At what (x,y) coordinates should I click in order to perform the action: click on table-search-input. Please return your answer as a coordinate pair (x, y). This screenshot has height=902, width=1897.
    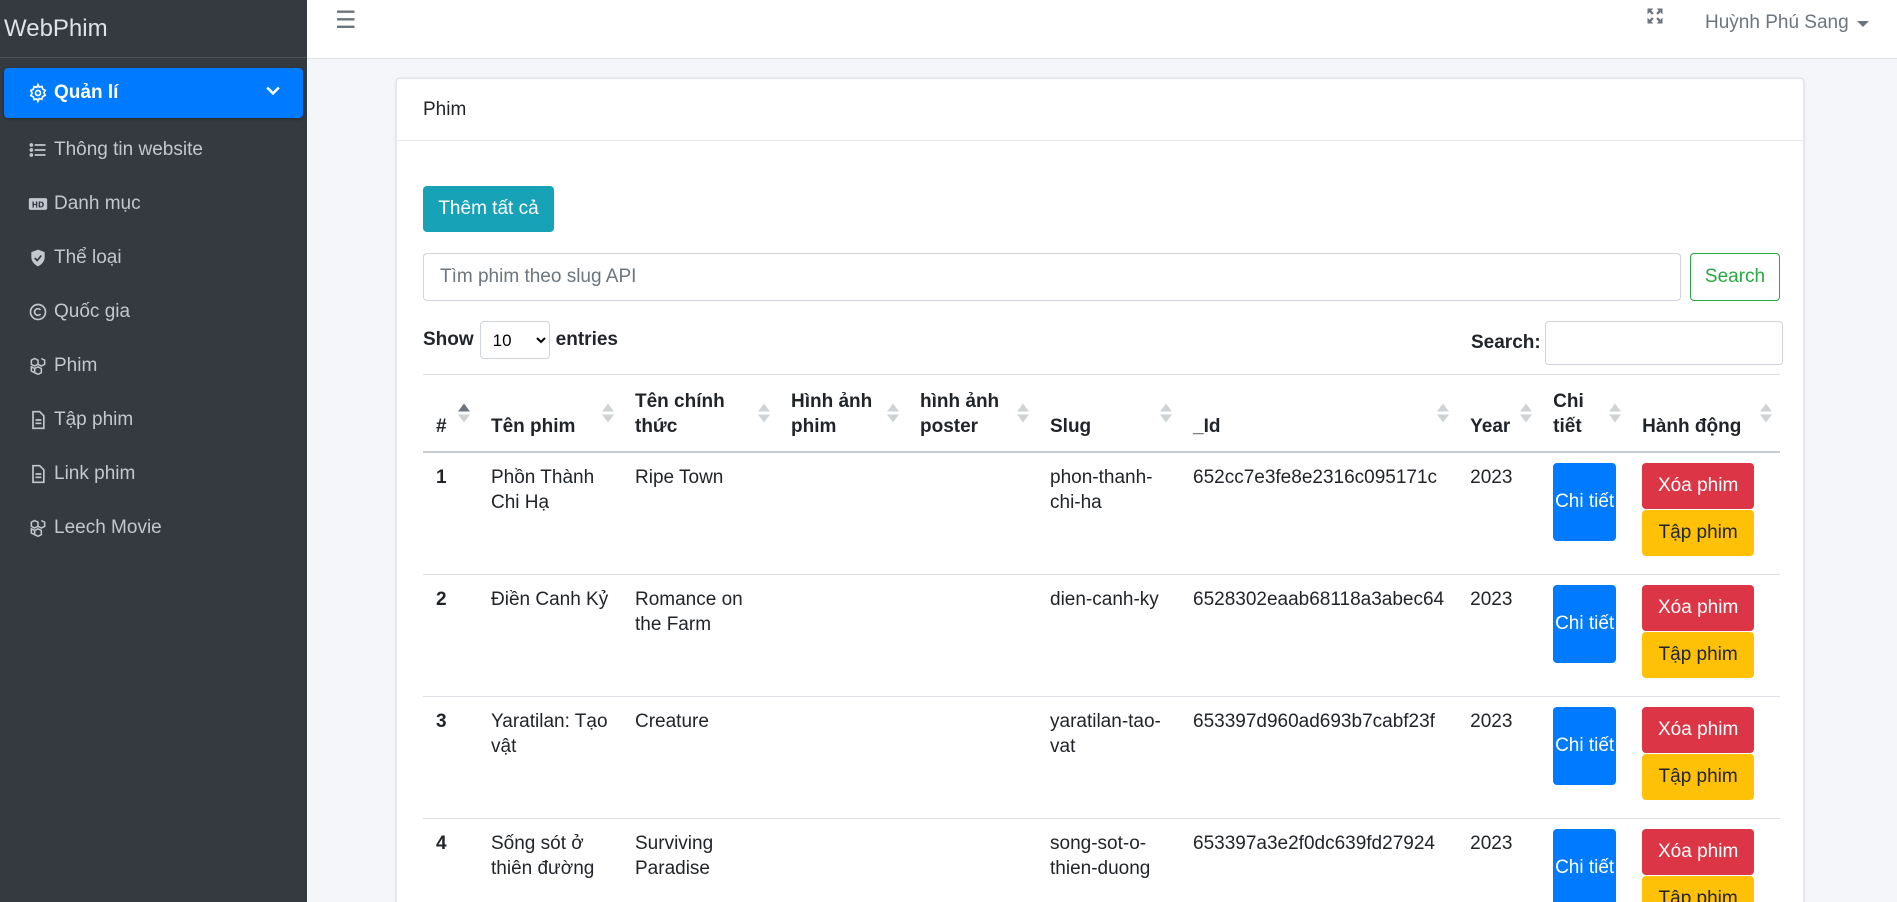
    Looking at the image, I should click on (1663, 343).